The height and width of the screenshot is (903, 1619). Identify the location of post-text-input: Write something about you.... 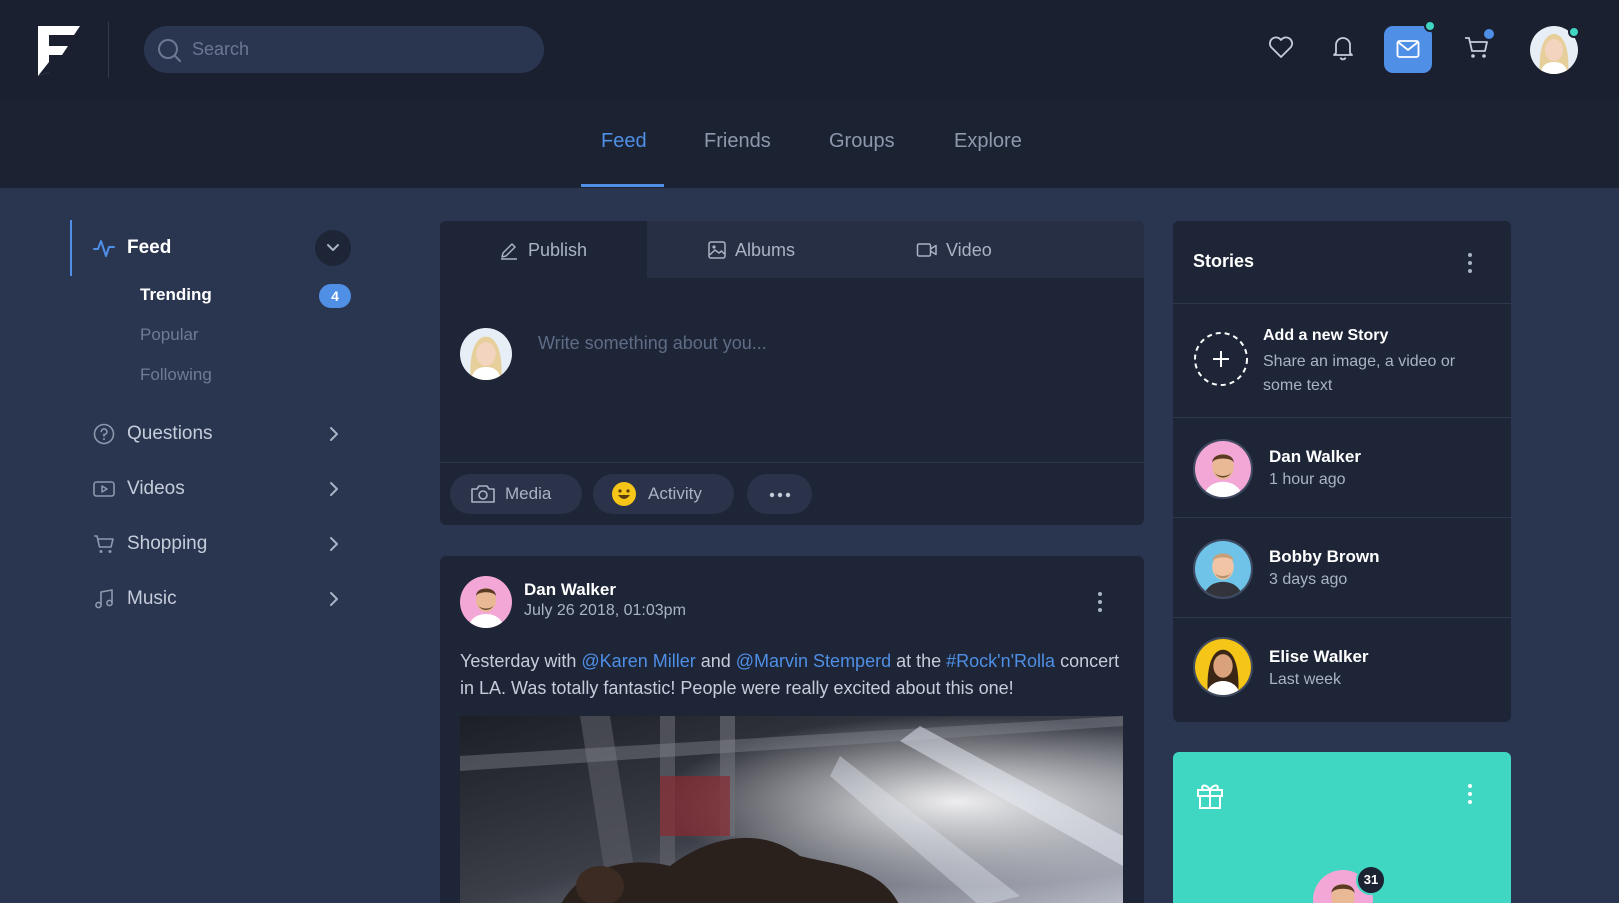
(652, 343).